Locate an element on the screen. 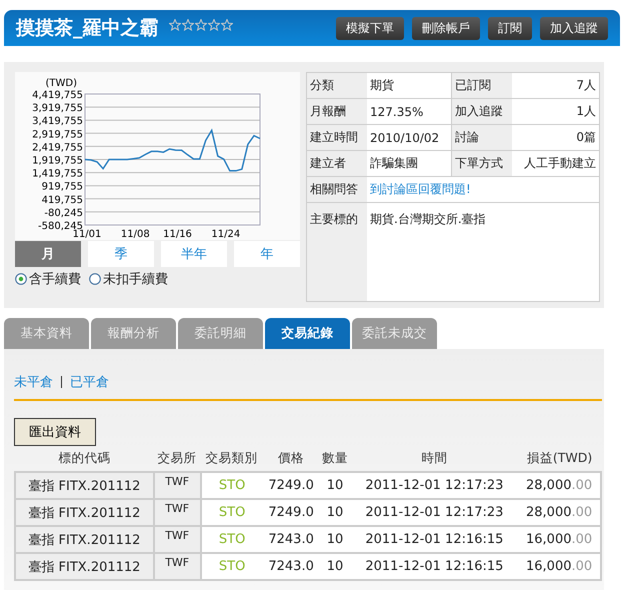 The width and height of the screenshot is (624, 590). axis-unit: (TWD) is located at coordinates (61, 83).